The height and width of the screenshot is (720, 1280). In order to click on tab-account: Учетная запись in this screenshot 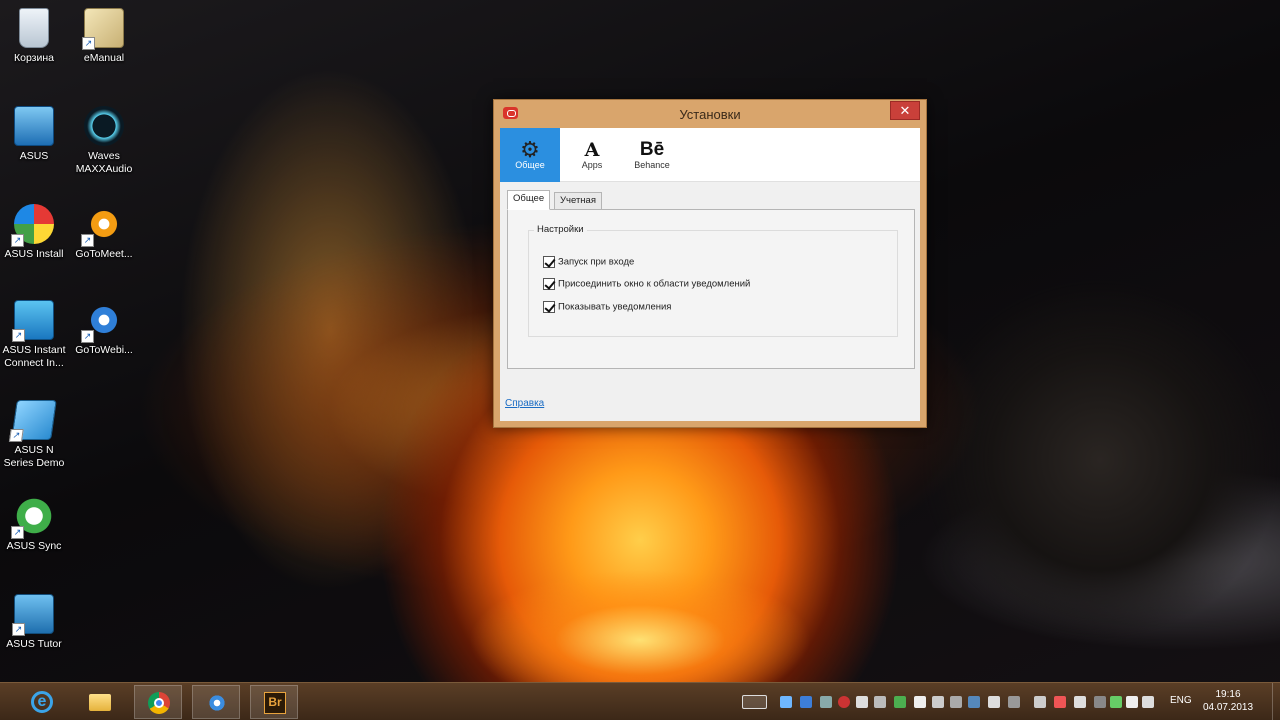, I will do `click(578, 207)`.